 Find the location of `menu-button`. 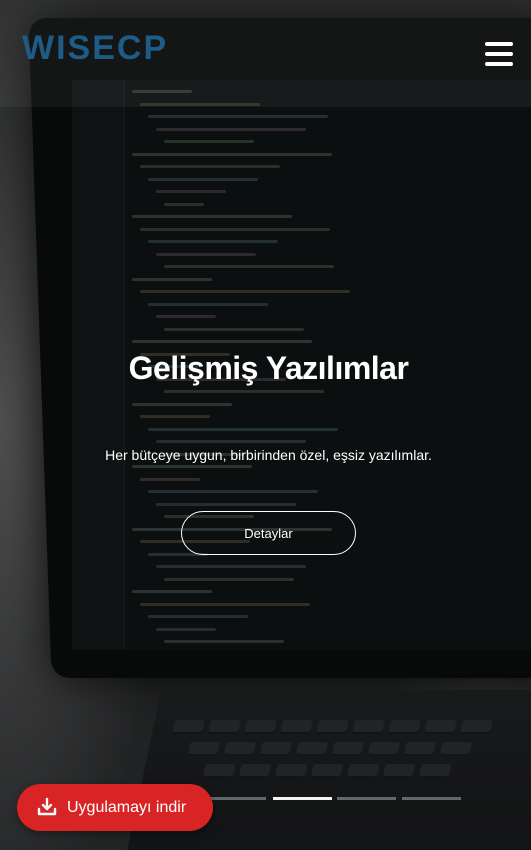

menu-button is located at coordinates (500, 56).